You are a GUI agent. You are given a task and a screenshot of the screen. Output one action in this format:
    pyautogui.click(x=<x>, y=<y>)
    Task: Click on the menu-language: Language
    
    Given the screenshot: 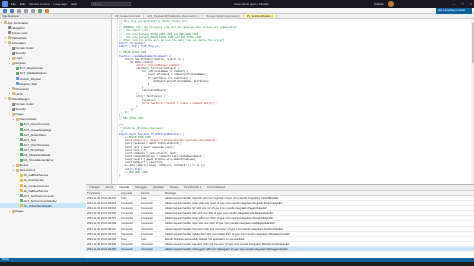 What is the action you would take?
    pyautogui.click(x=60, y=4)
    